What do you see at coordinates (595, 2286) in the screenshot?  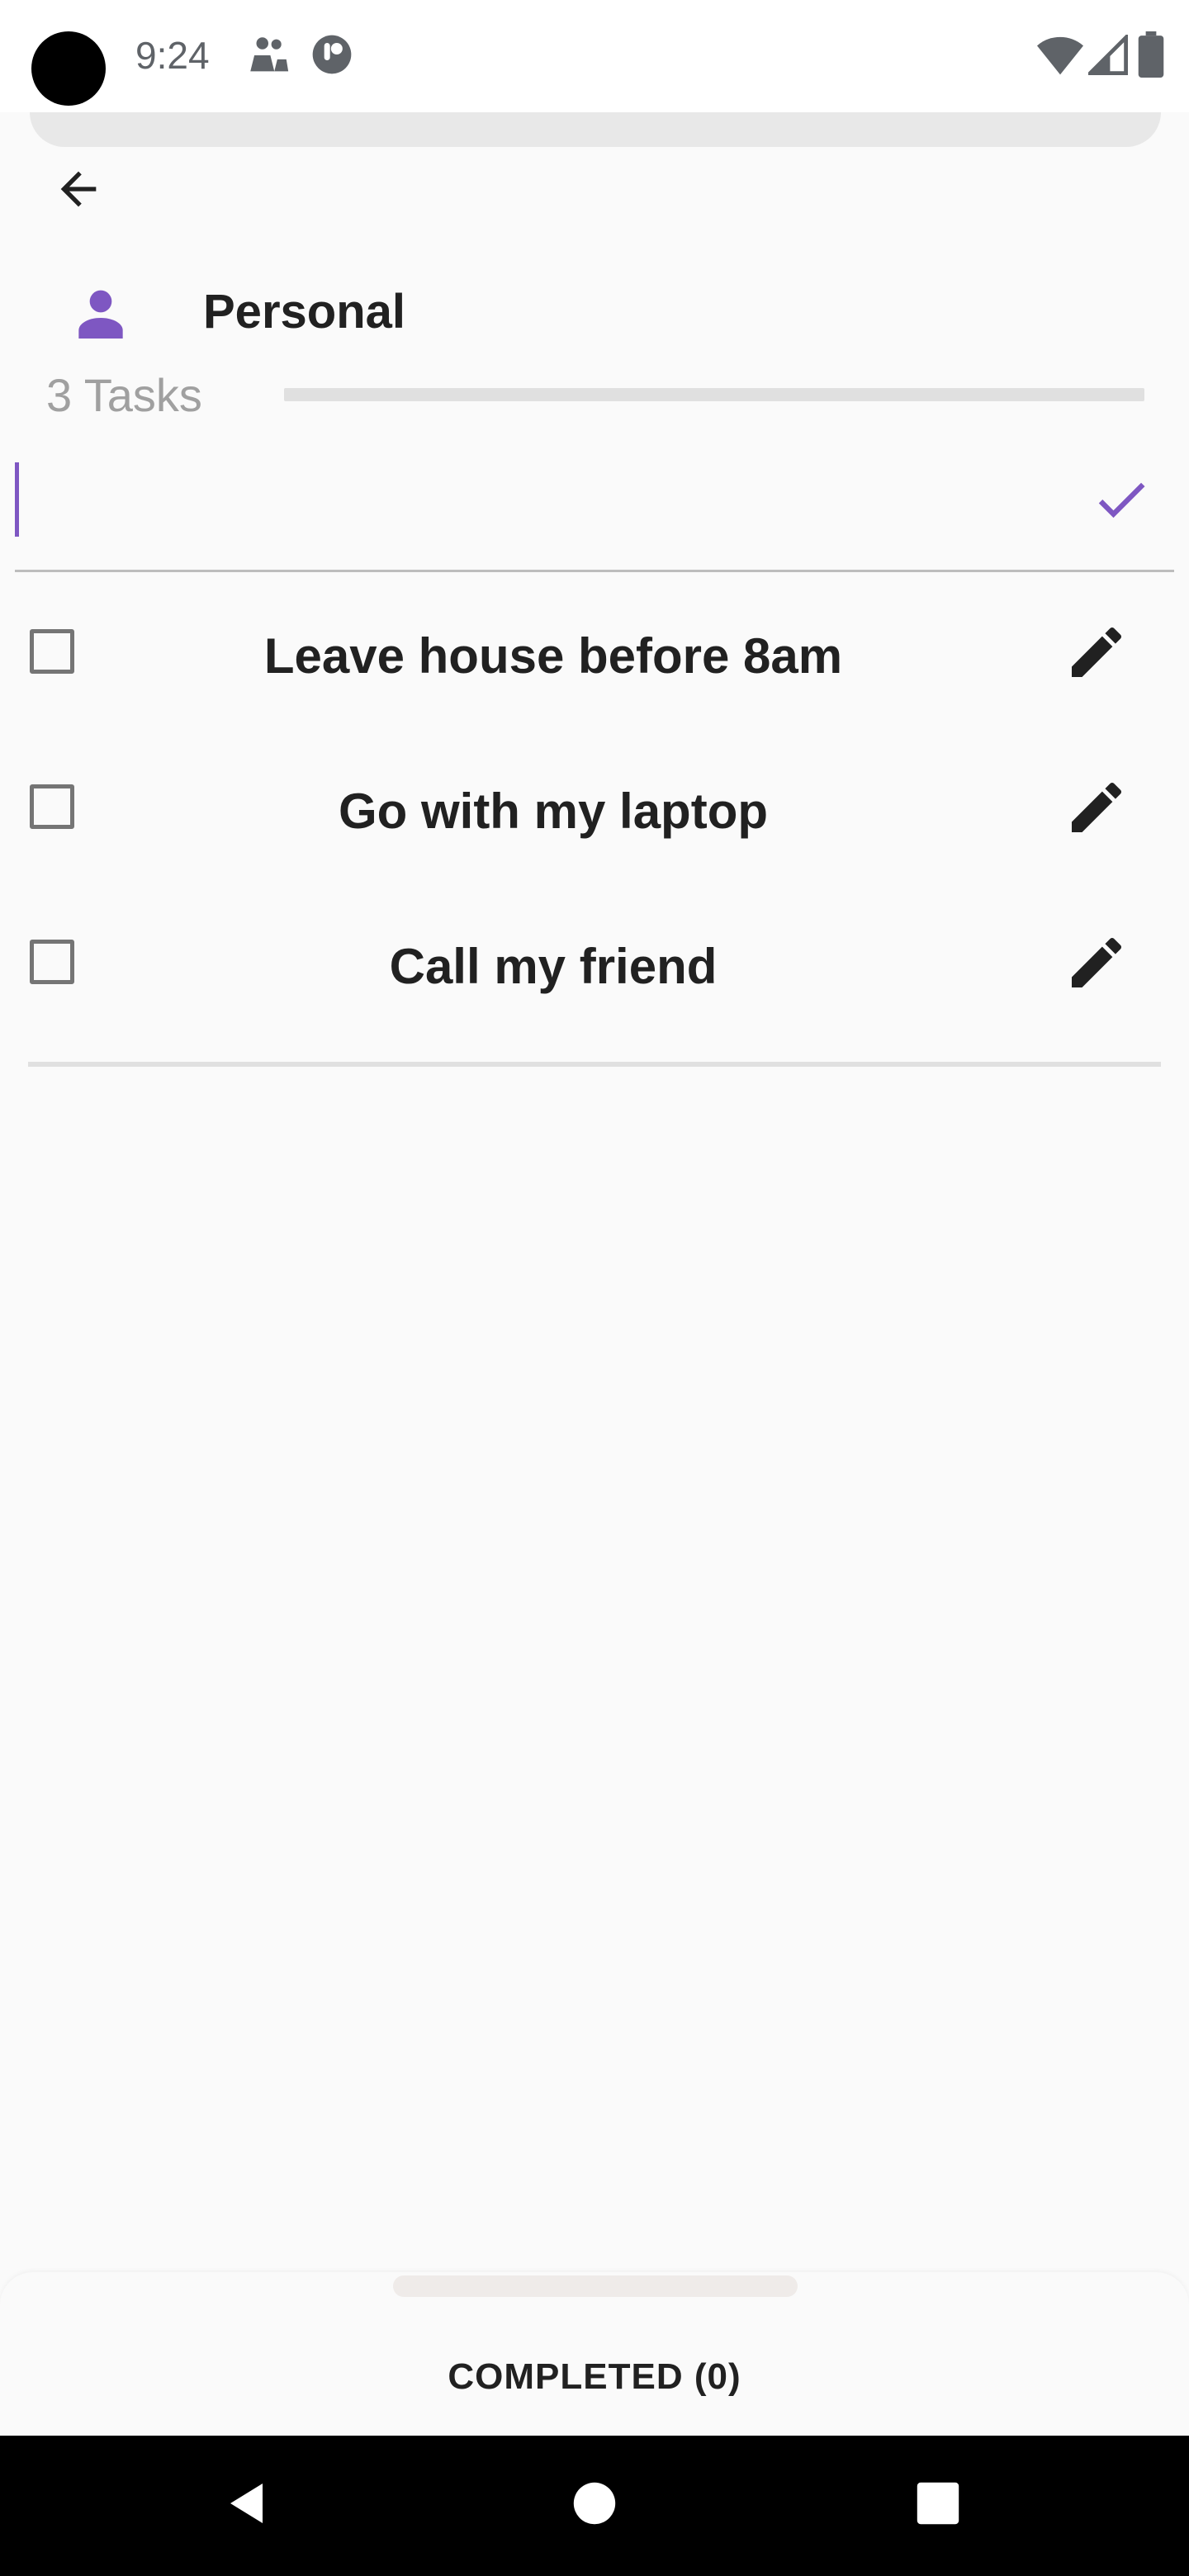 I see `drag-handle` at bounding box center [595, 2286].